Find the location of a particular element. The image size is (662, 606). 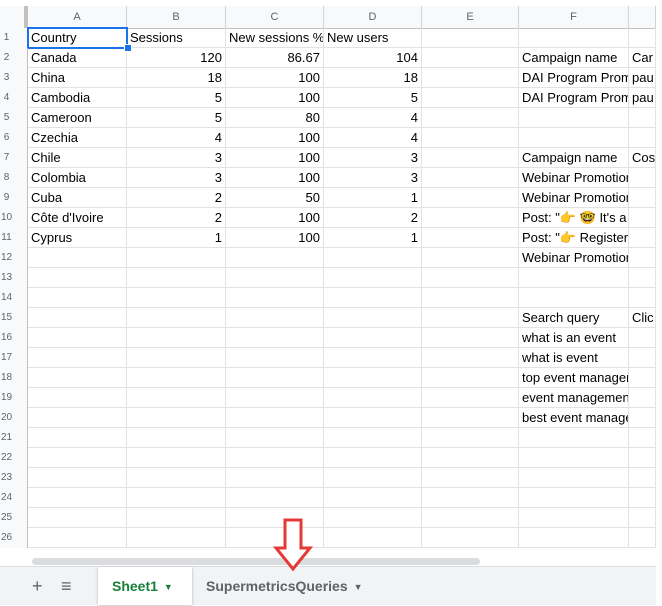

cell-e11 is located at coordinates (470, 238).